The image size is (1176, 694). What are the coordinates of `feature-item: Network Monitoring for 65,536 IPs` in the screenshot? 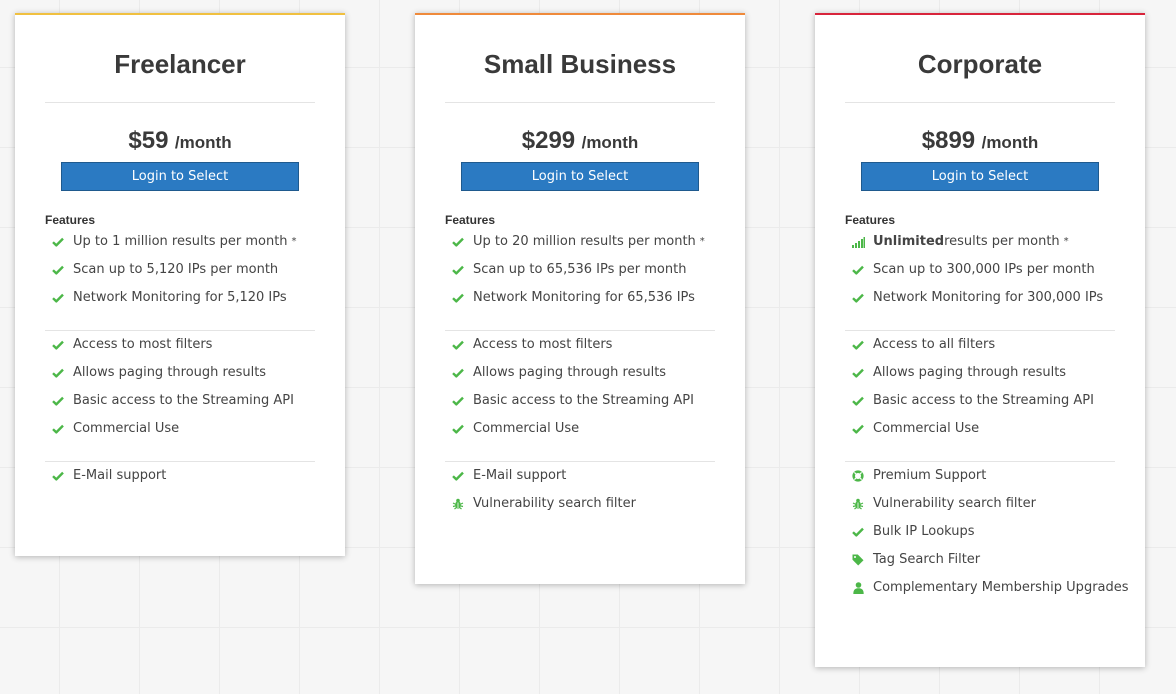 It's located at (580, 298).